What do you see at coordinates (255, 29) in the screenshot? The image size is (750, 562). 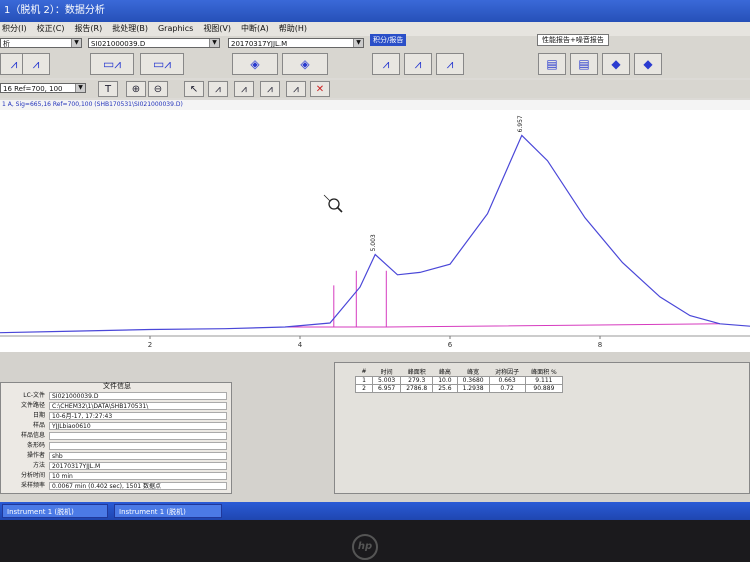 I see `menu-abort: 中断(A)` at bounding box center [255, 29].